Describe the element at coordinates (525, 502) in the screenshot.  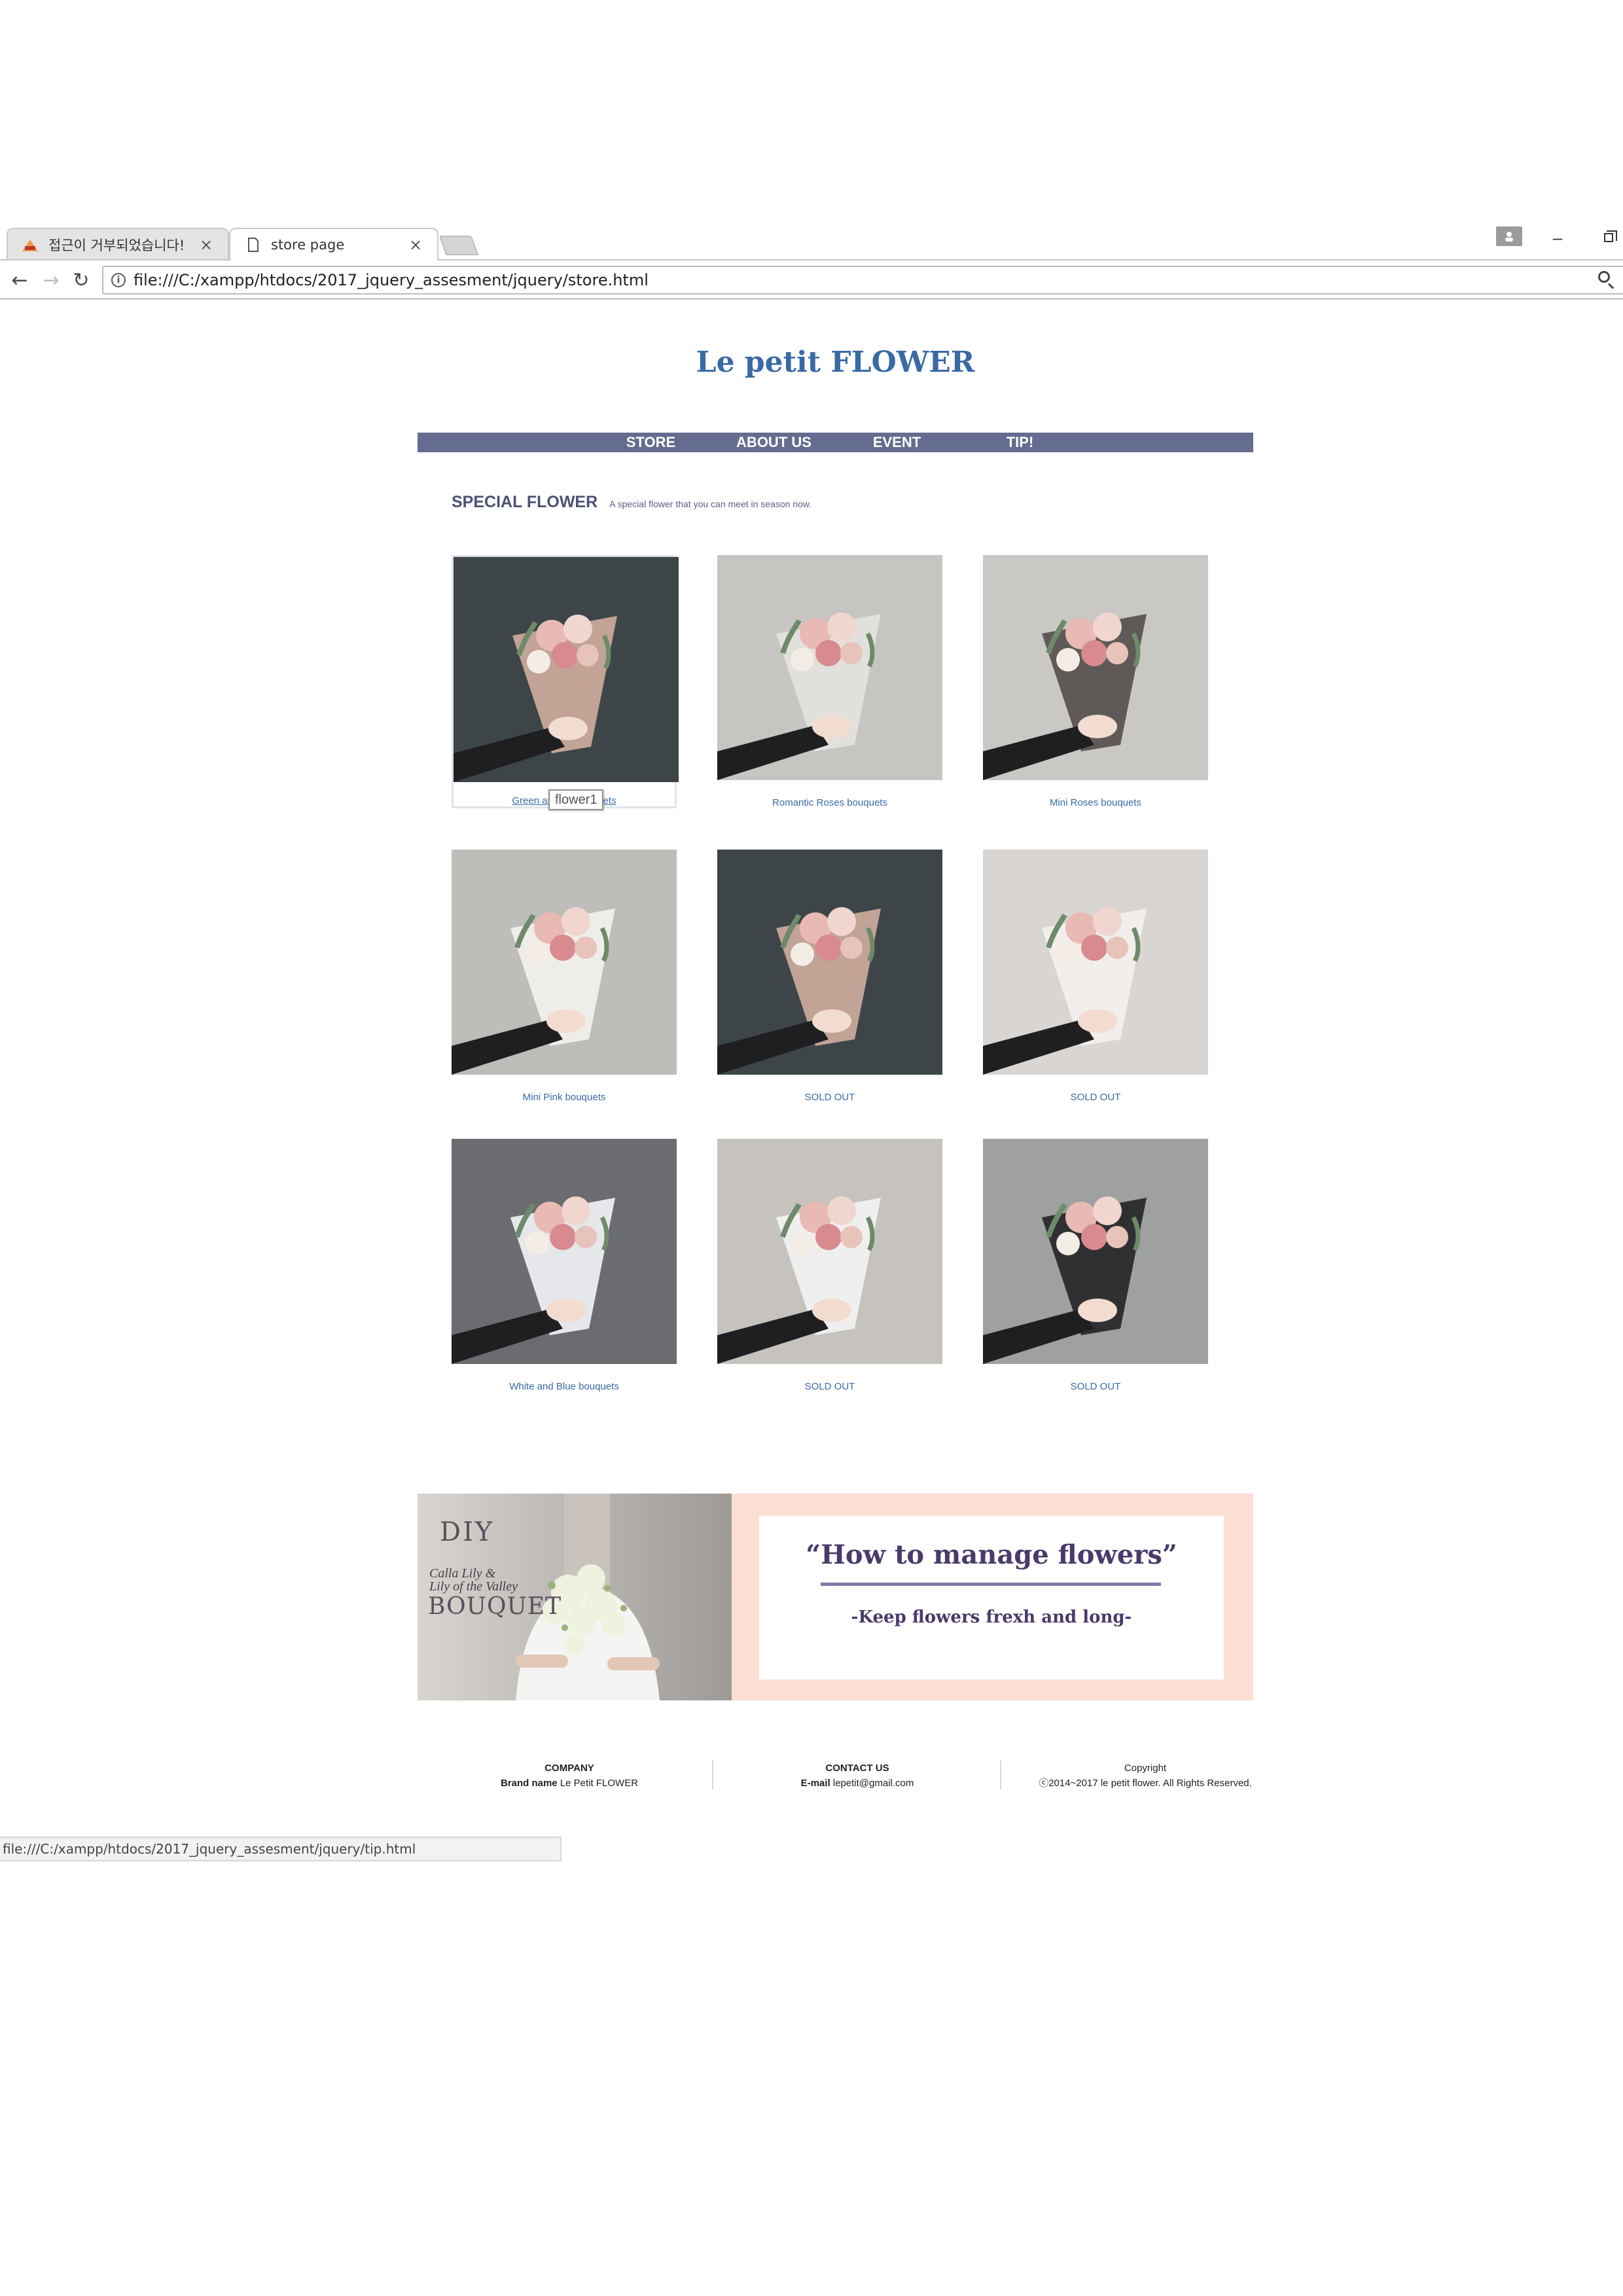
I see `section-title: SPECIAL FLOWER` at that location.